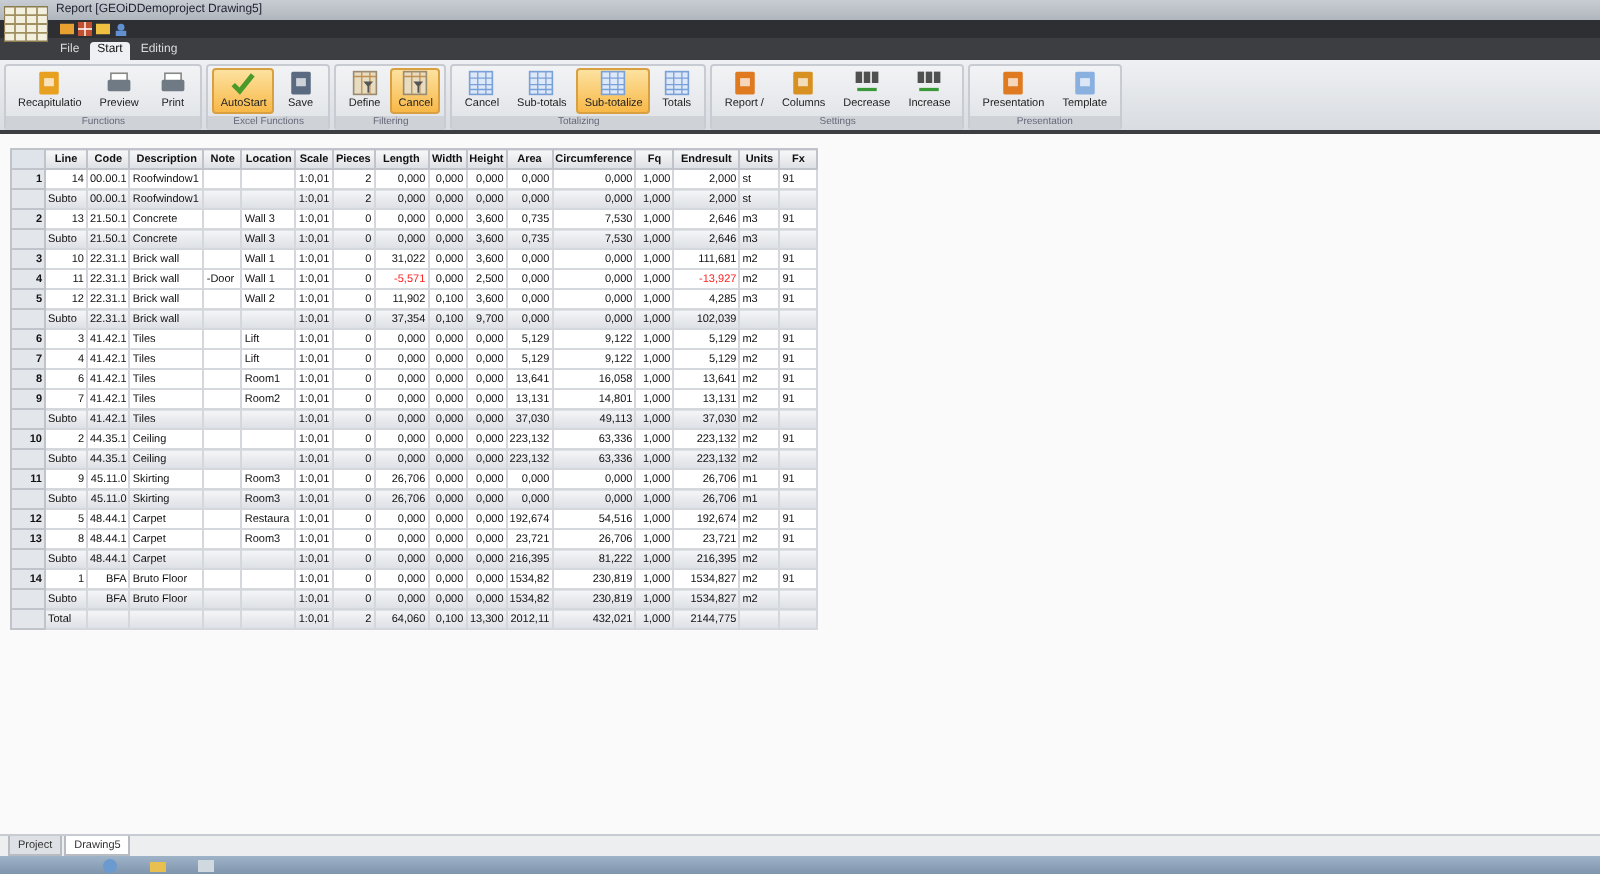 Image resolution: width=1600 pixels, height=874 pixels. What do you see at coordinates (110, 865) in the screenshot?
I see `start-orb-icon` at bounding box center [110, 865].